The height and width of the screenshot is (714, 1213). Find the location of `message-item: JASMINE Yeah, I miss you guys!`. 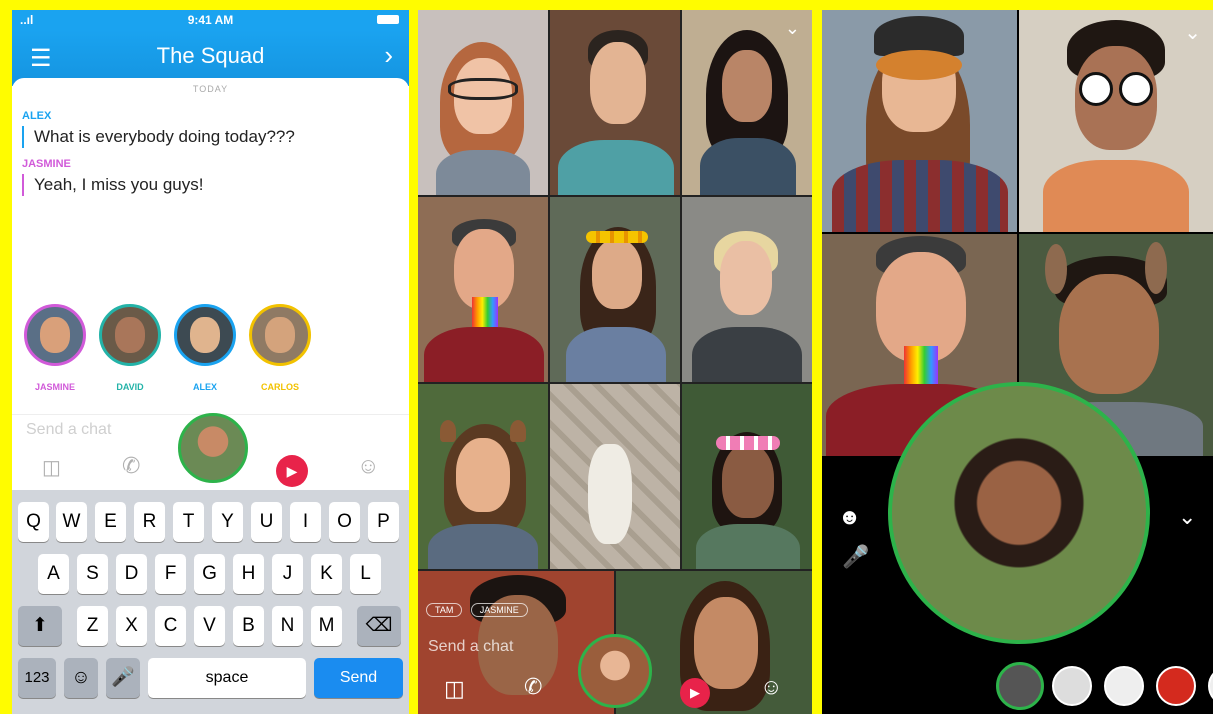

message-item: JASMINE Yeah, I miss you guys! is located at coordinates (112, 177).